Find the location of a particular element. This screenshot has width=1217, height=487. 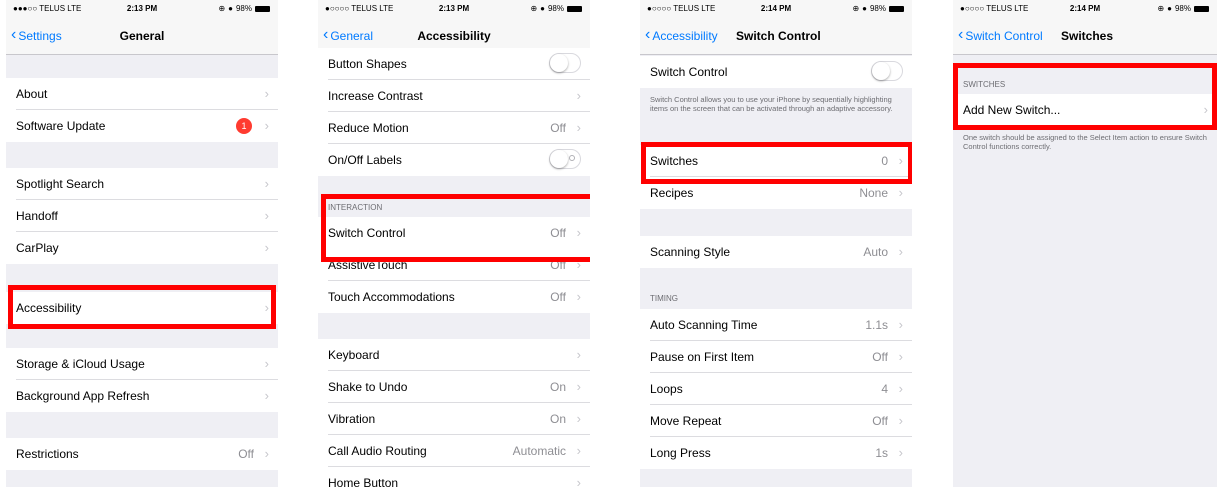

row-label: Background App Refresh is located at coordinates (83, 396).